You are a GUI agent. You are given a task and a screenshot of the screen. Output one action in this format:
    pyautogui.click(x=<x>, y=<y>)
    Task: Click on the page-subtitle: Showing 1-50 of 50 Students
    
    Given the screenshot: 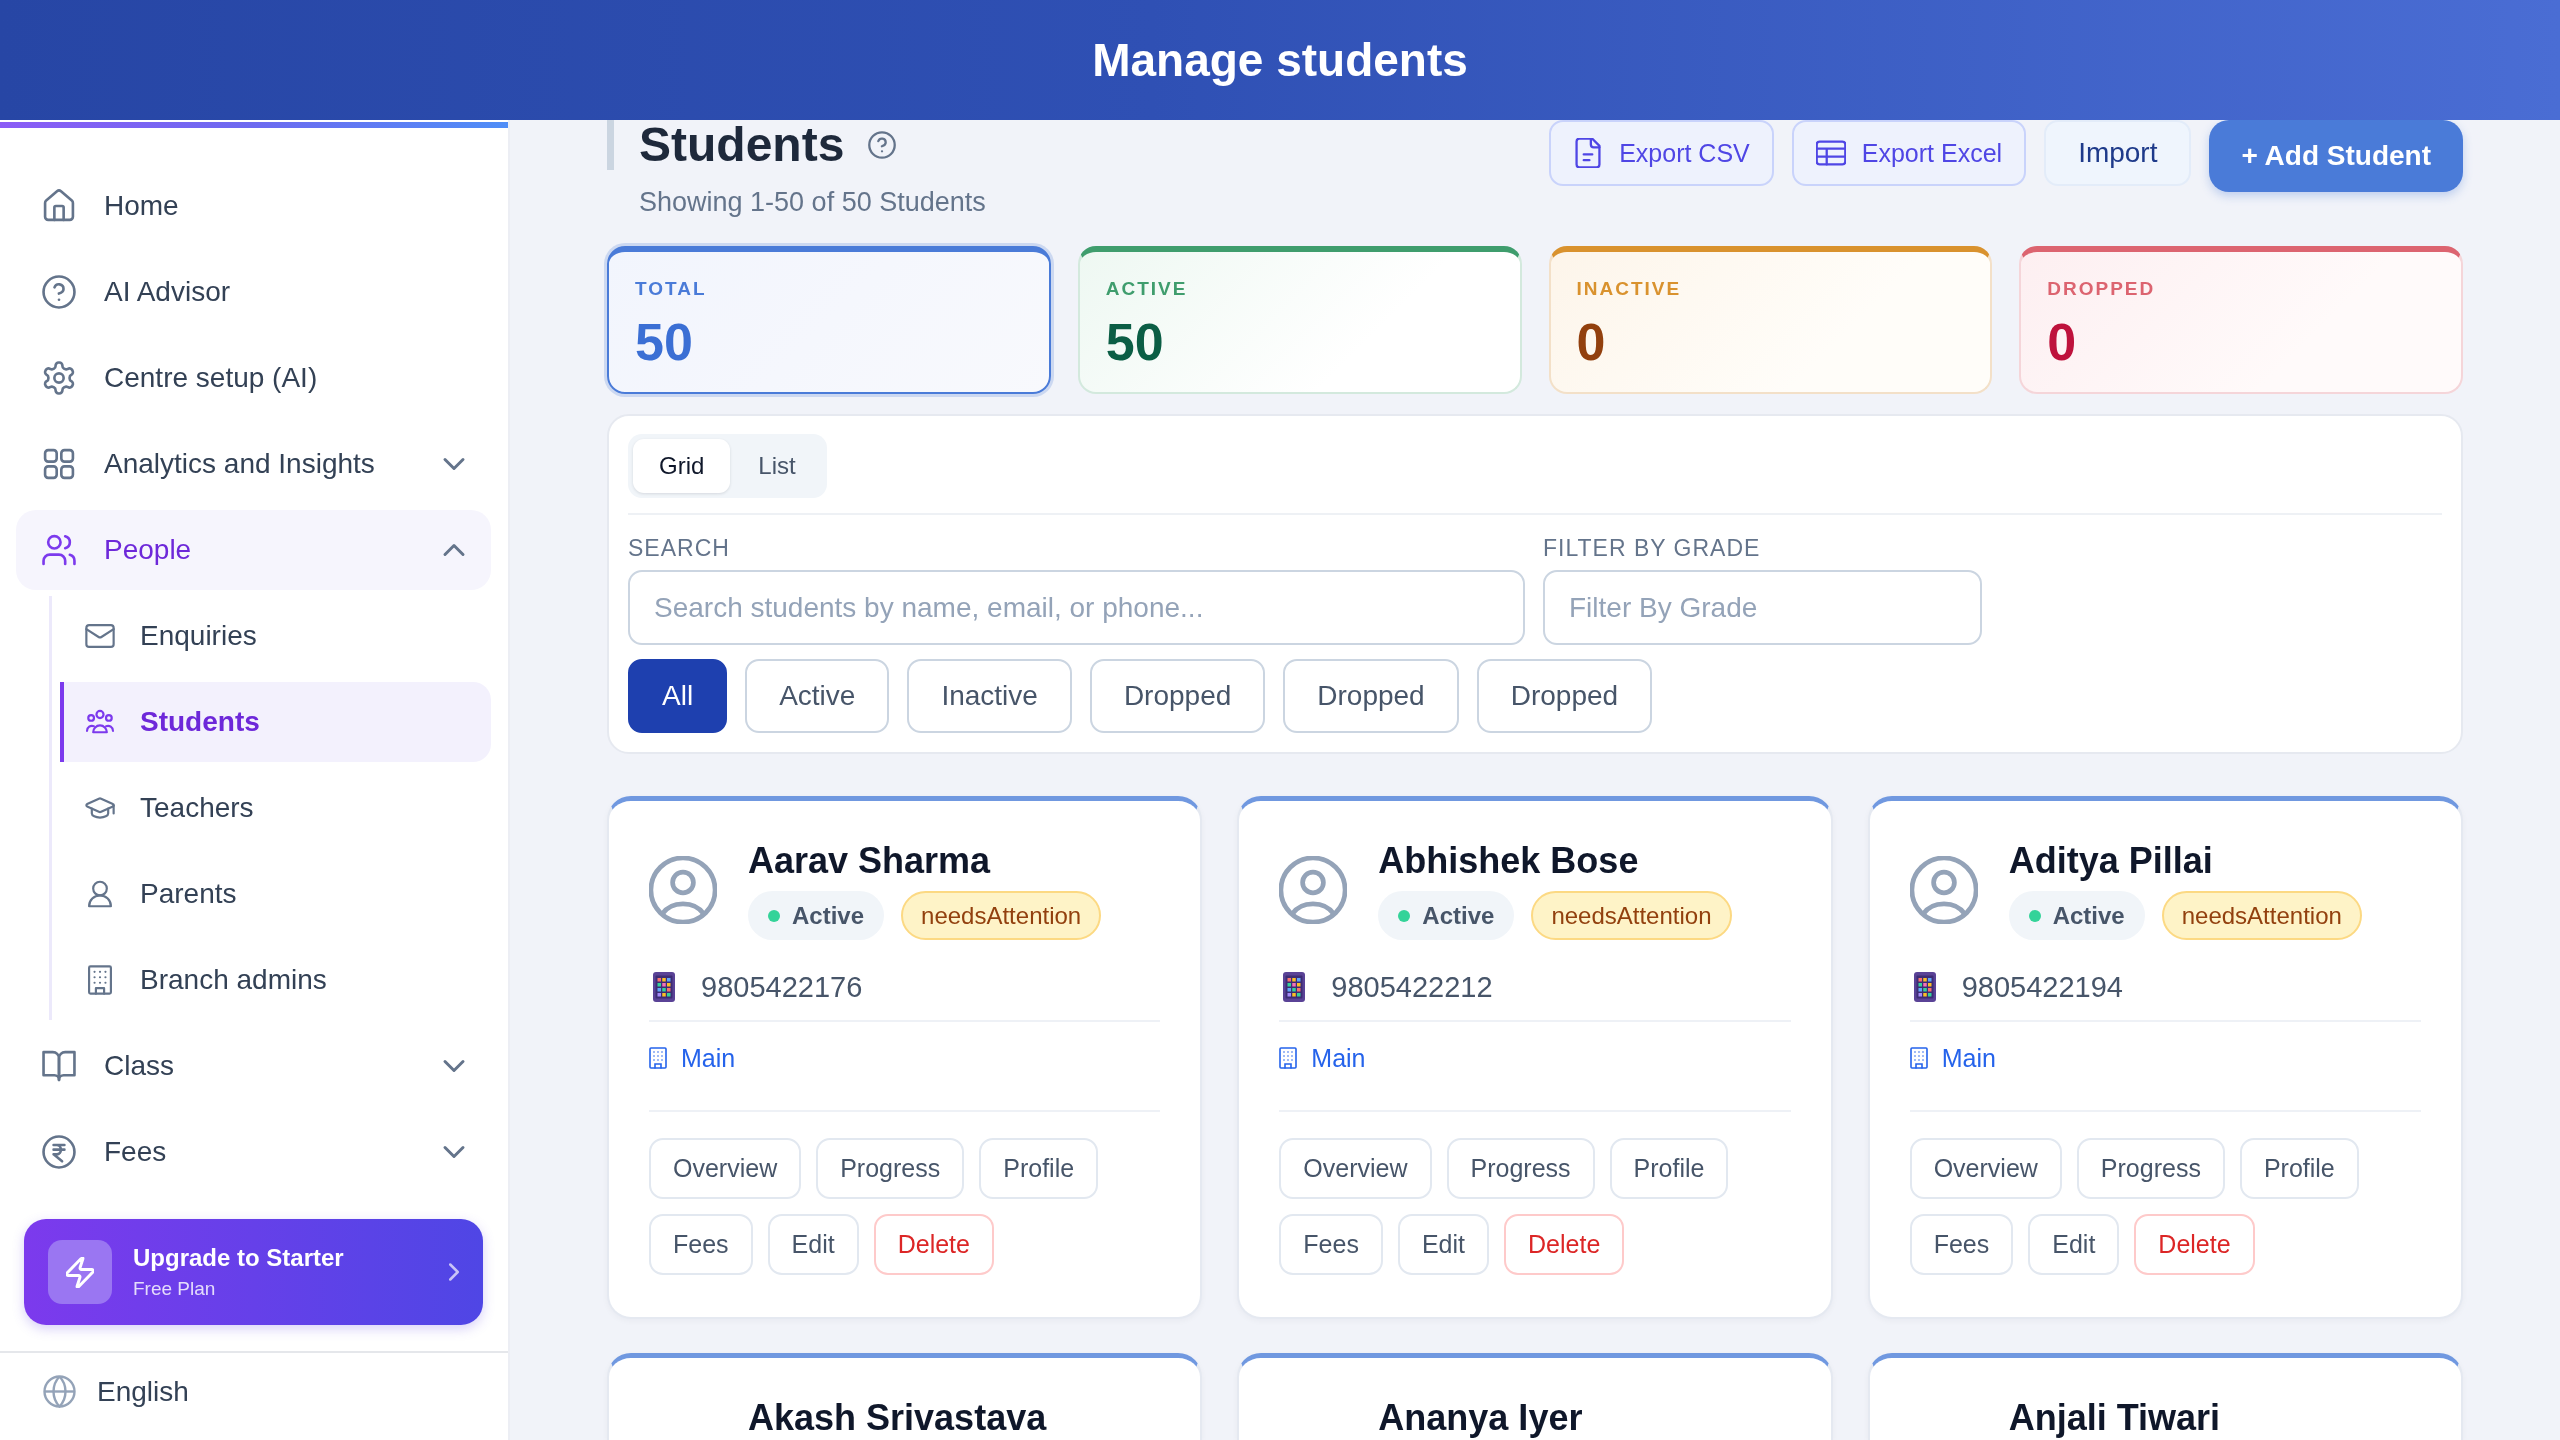 What is the action you would take?
    pyautogui.click(x=812, y=202)
    